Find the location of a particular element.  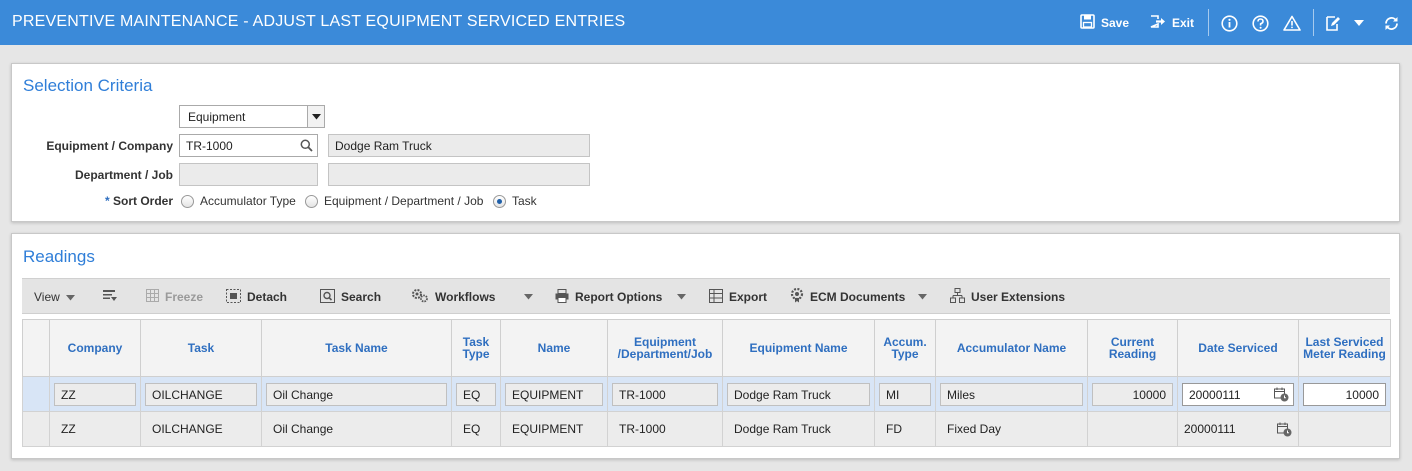

freeze-button: Freeze is located at coordinates (174, 297).